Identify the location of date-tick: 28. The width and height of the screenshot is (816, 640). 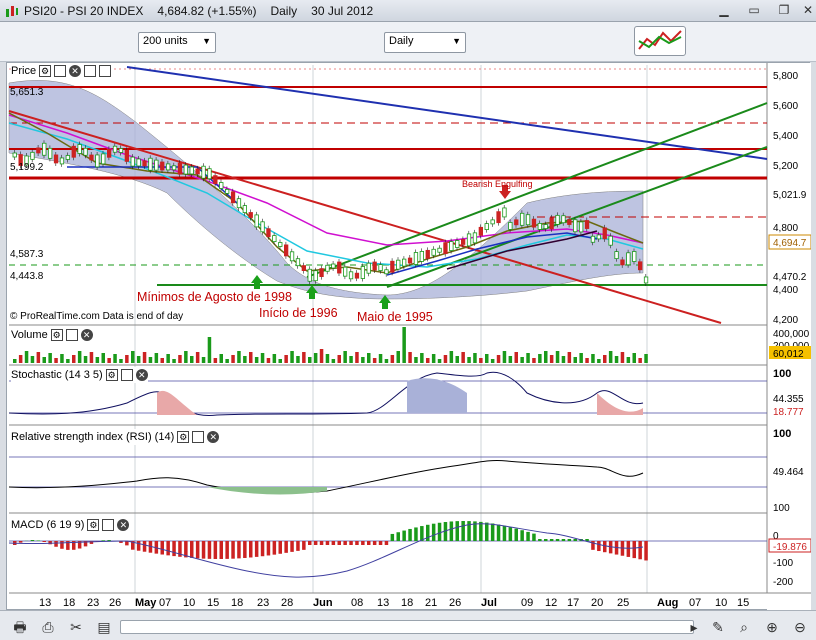
(287, 603).